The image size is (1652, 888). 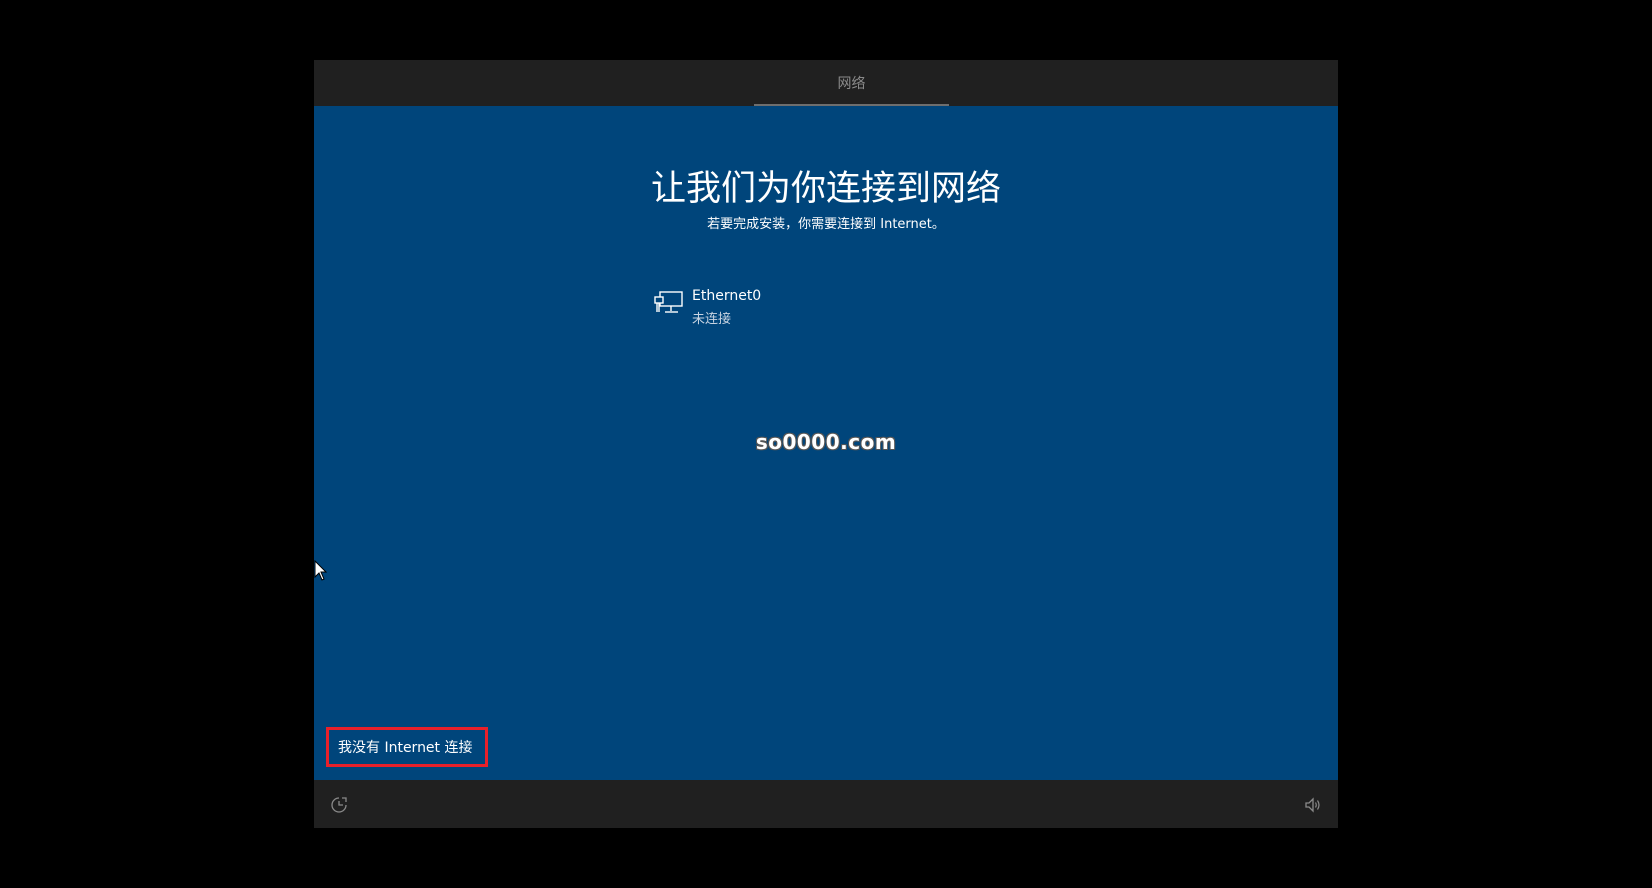 What do you see at coordinates (825, 189) in the screenshot?
I see `page-title: 让我们为你连接到网络` at bounding box center [825, 189].